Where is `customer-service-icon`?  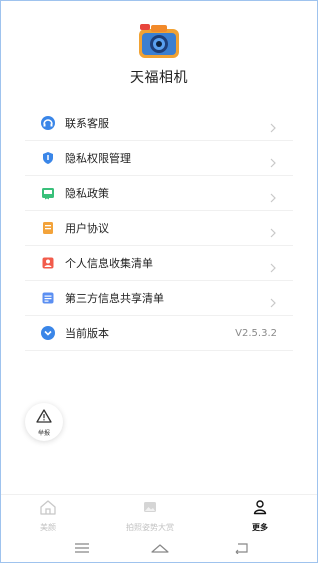 customer-service-icon is located at coordinates (48, 123).